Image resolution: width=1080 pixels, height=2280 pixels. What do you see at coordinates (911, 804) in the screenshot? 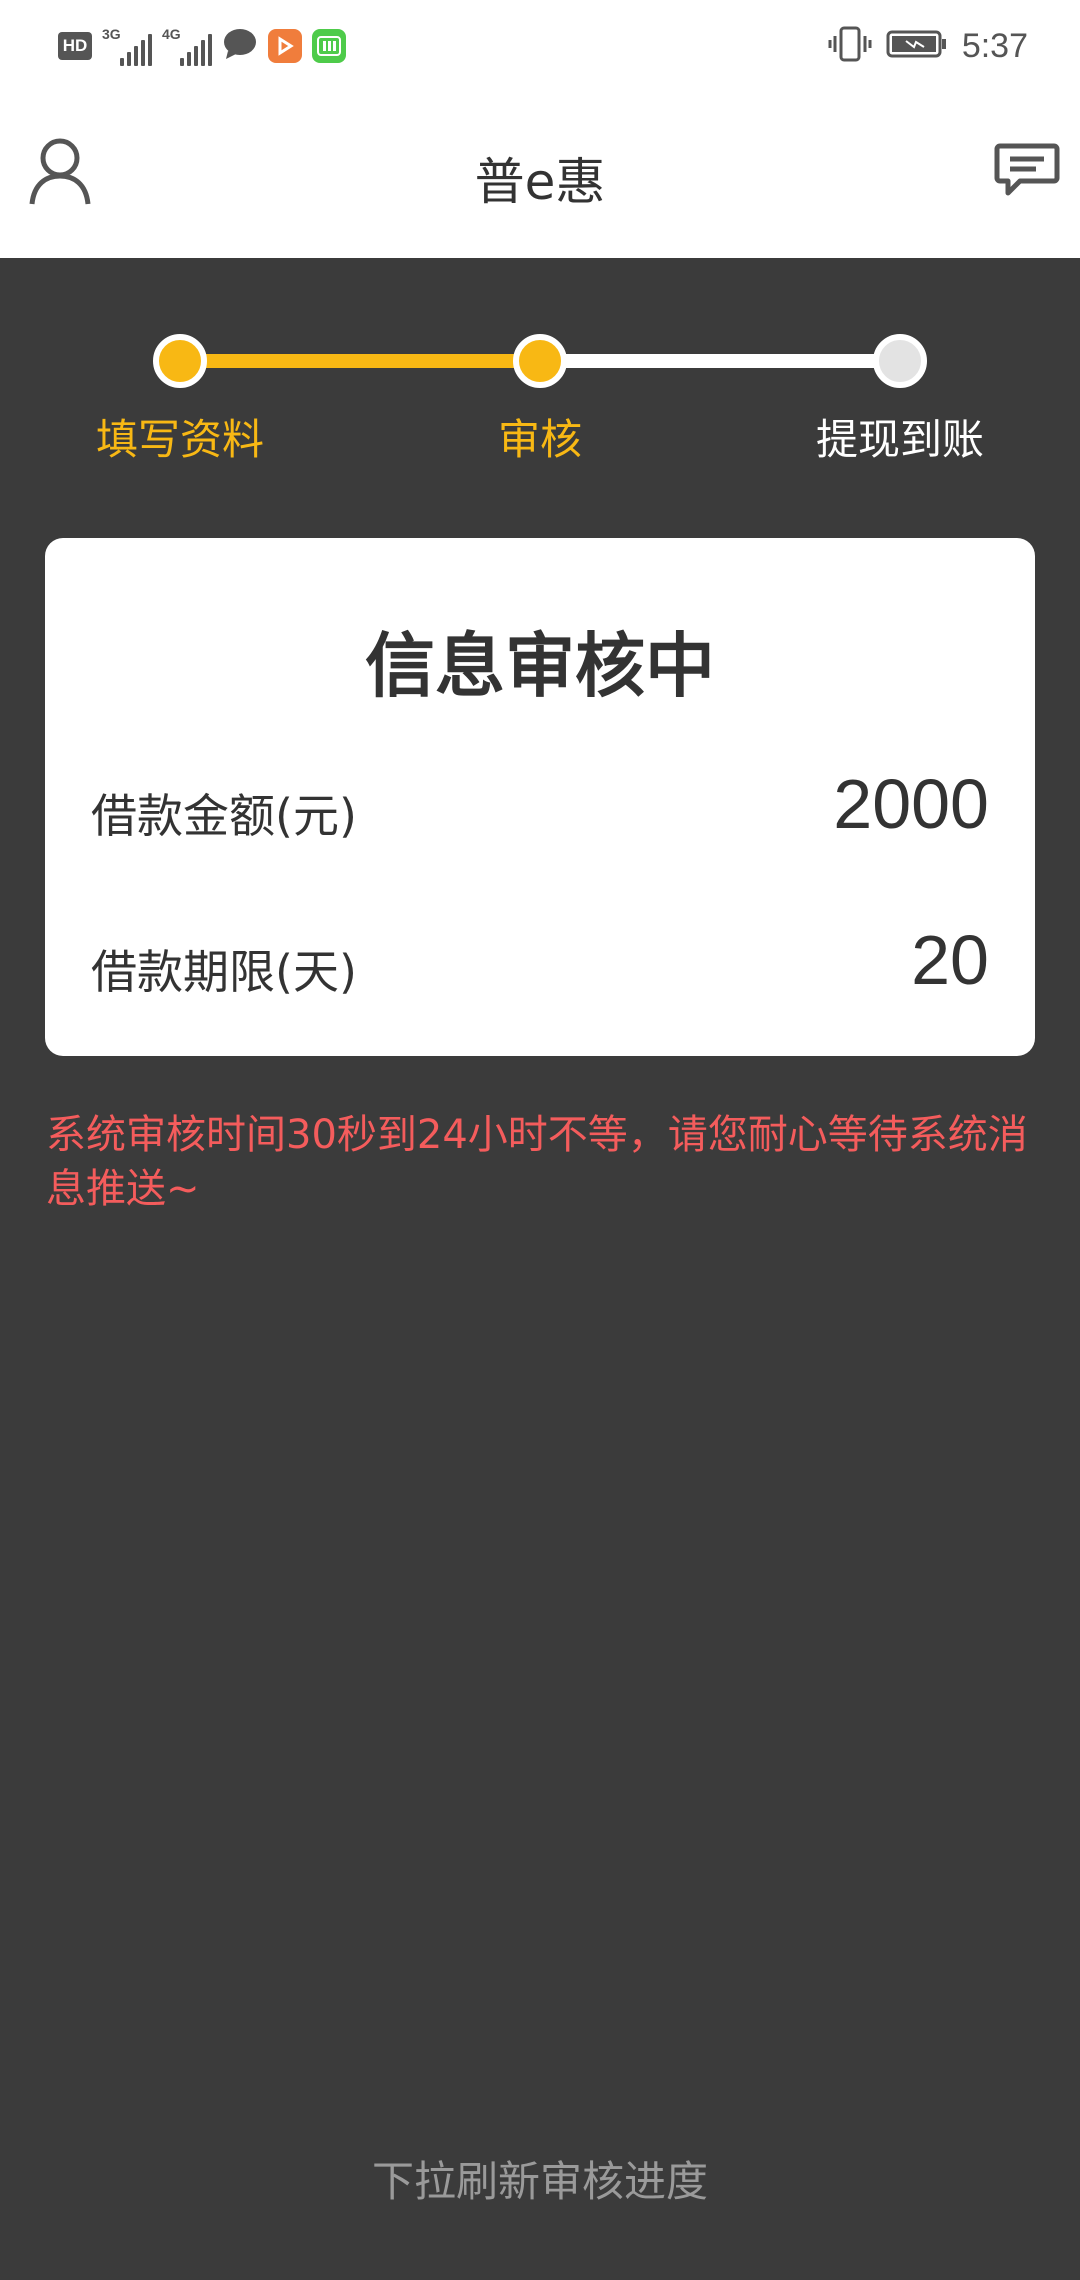
I see `loan-amount-value: 2000` at bounding box center [911, 804].